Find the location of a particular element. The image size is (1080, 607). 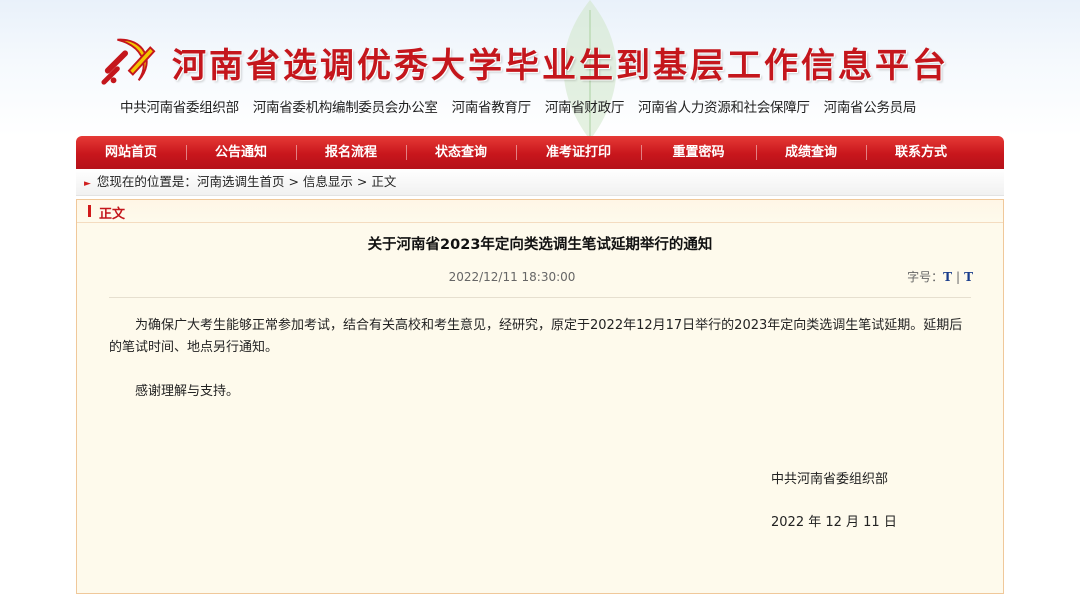

article-title: 关于河南省2023年定向类选调生笔试延期举行的通知 is located at coordinates (540, 245).